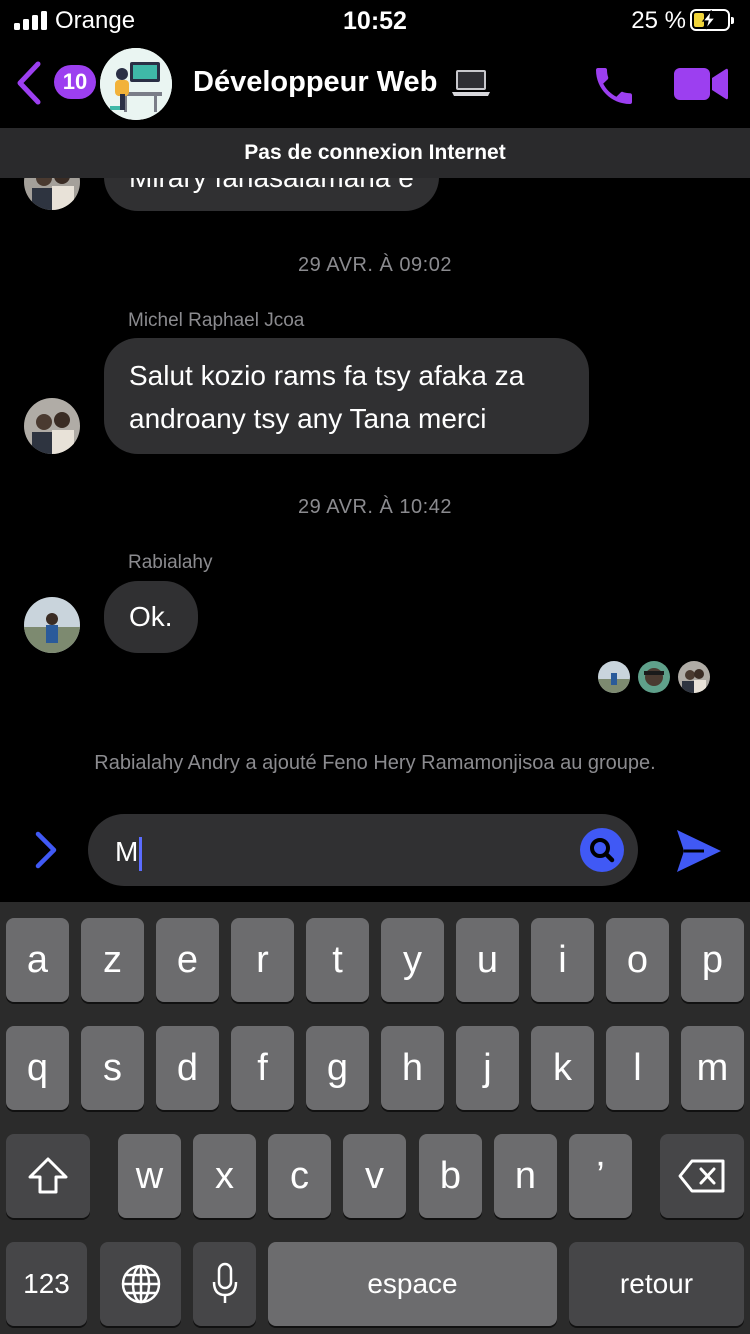 This screenshot has height=1334, width=750. What do you see at coordinates (187, 960) in the screenshot?
I see `key-e: e` at bounding box center [187, 960].